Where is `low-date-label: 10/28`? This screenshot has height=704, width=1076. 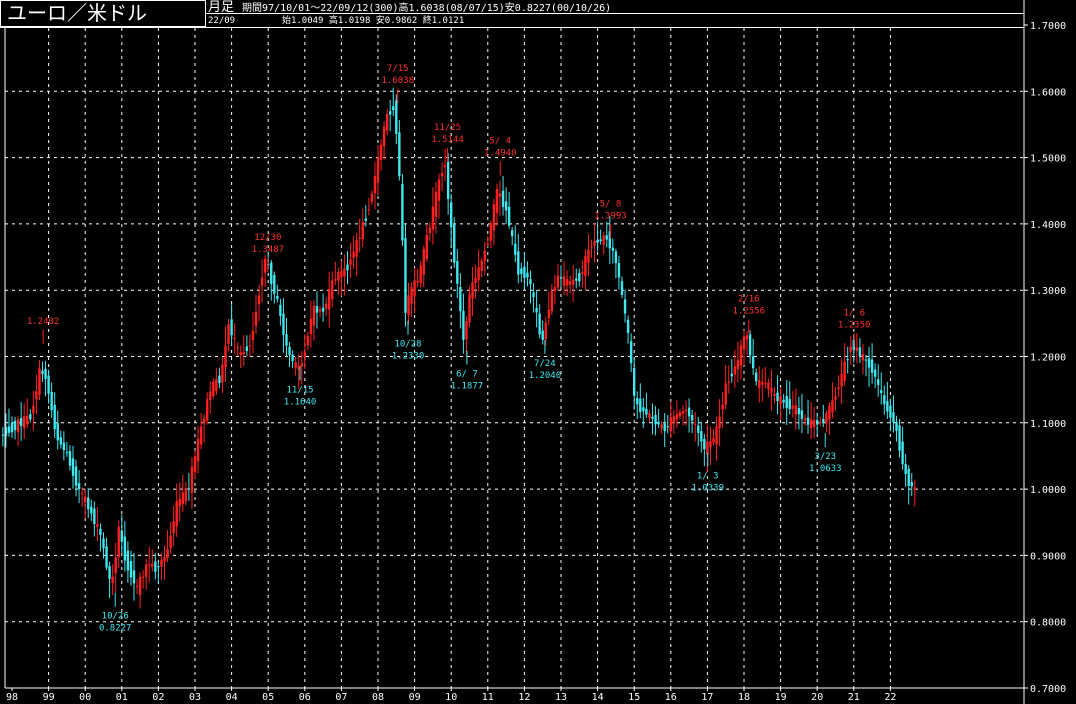 low-date-label: 10/28 is located at coordinates (407, 345).